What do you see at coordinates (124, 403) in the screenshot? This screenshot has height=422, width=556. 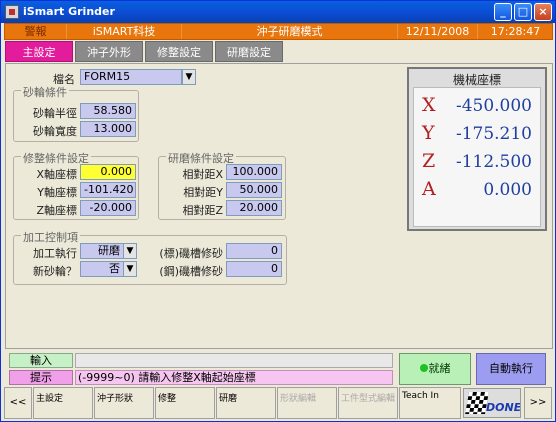 I see `fkey-punch-shape: 沖子形狀` at bounding box center [124, 403].